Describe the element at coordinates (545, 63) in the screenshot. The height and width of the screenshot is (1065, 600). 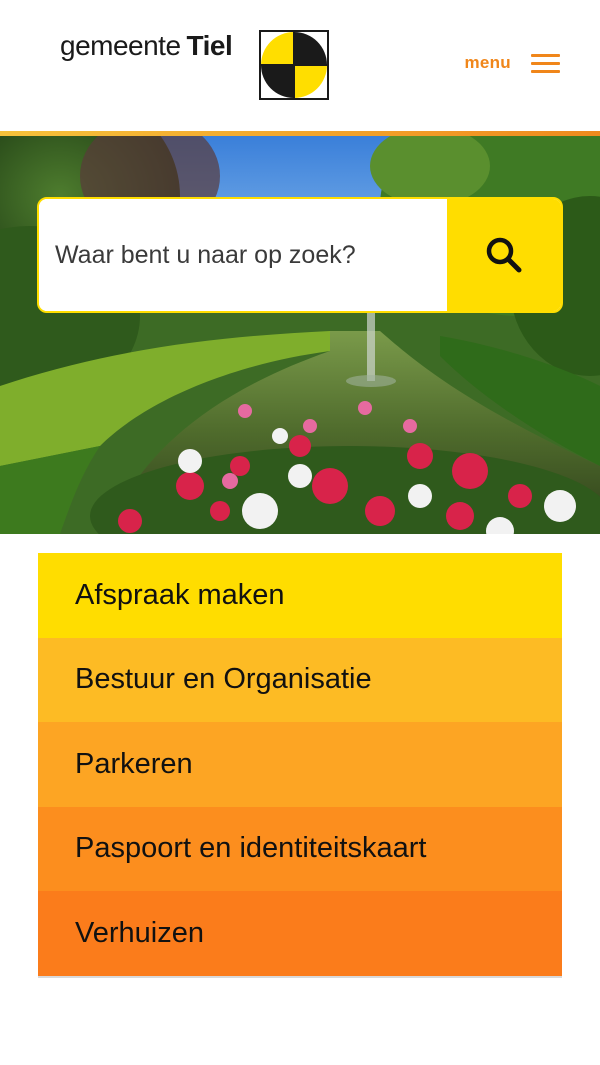
I see `hamburger-icon` at that location.